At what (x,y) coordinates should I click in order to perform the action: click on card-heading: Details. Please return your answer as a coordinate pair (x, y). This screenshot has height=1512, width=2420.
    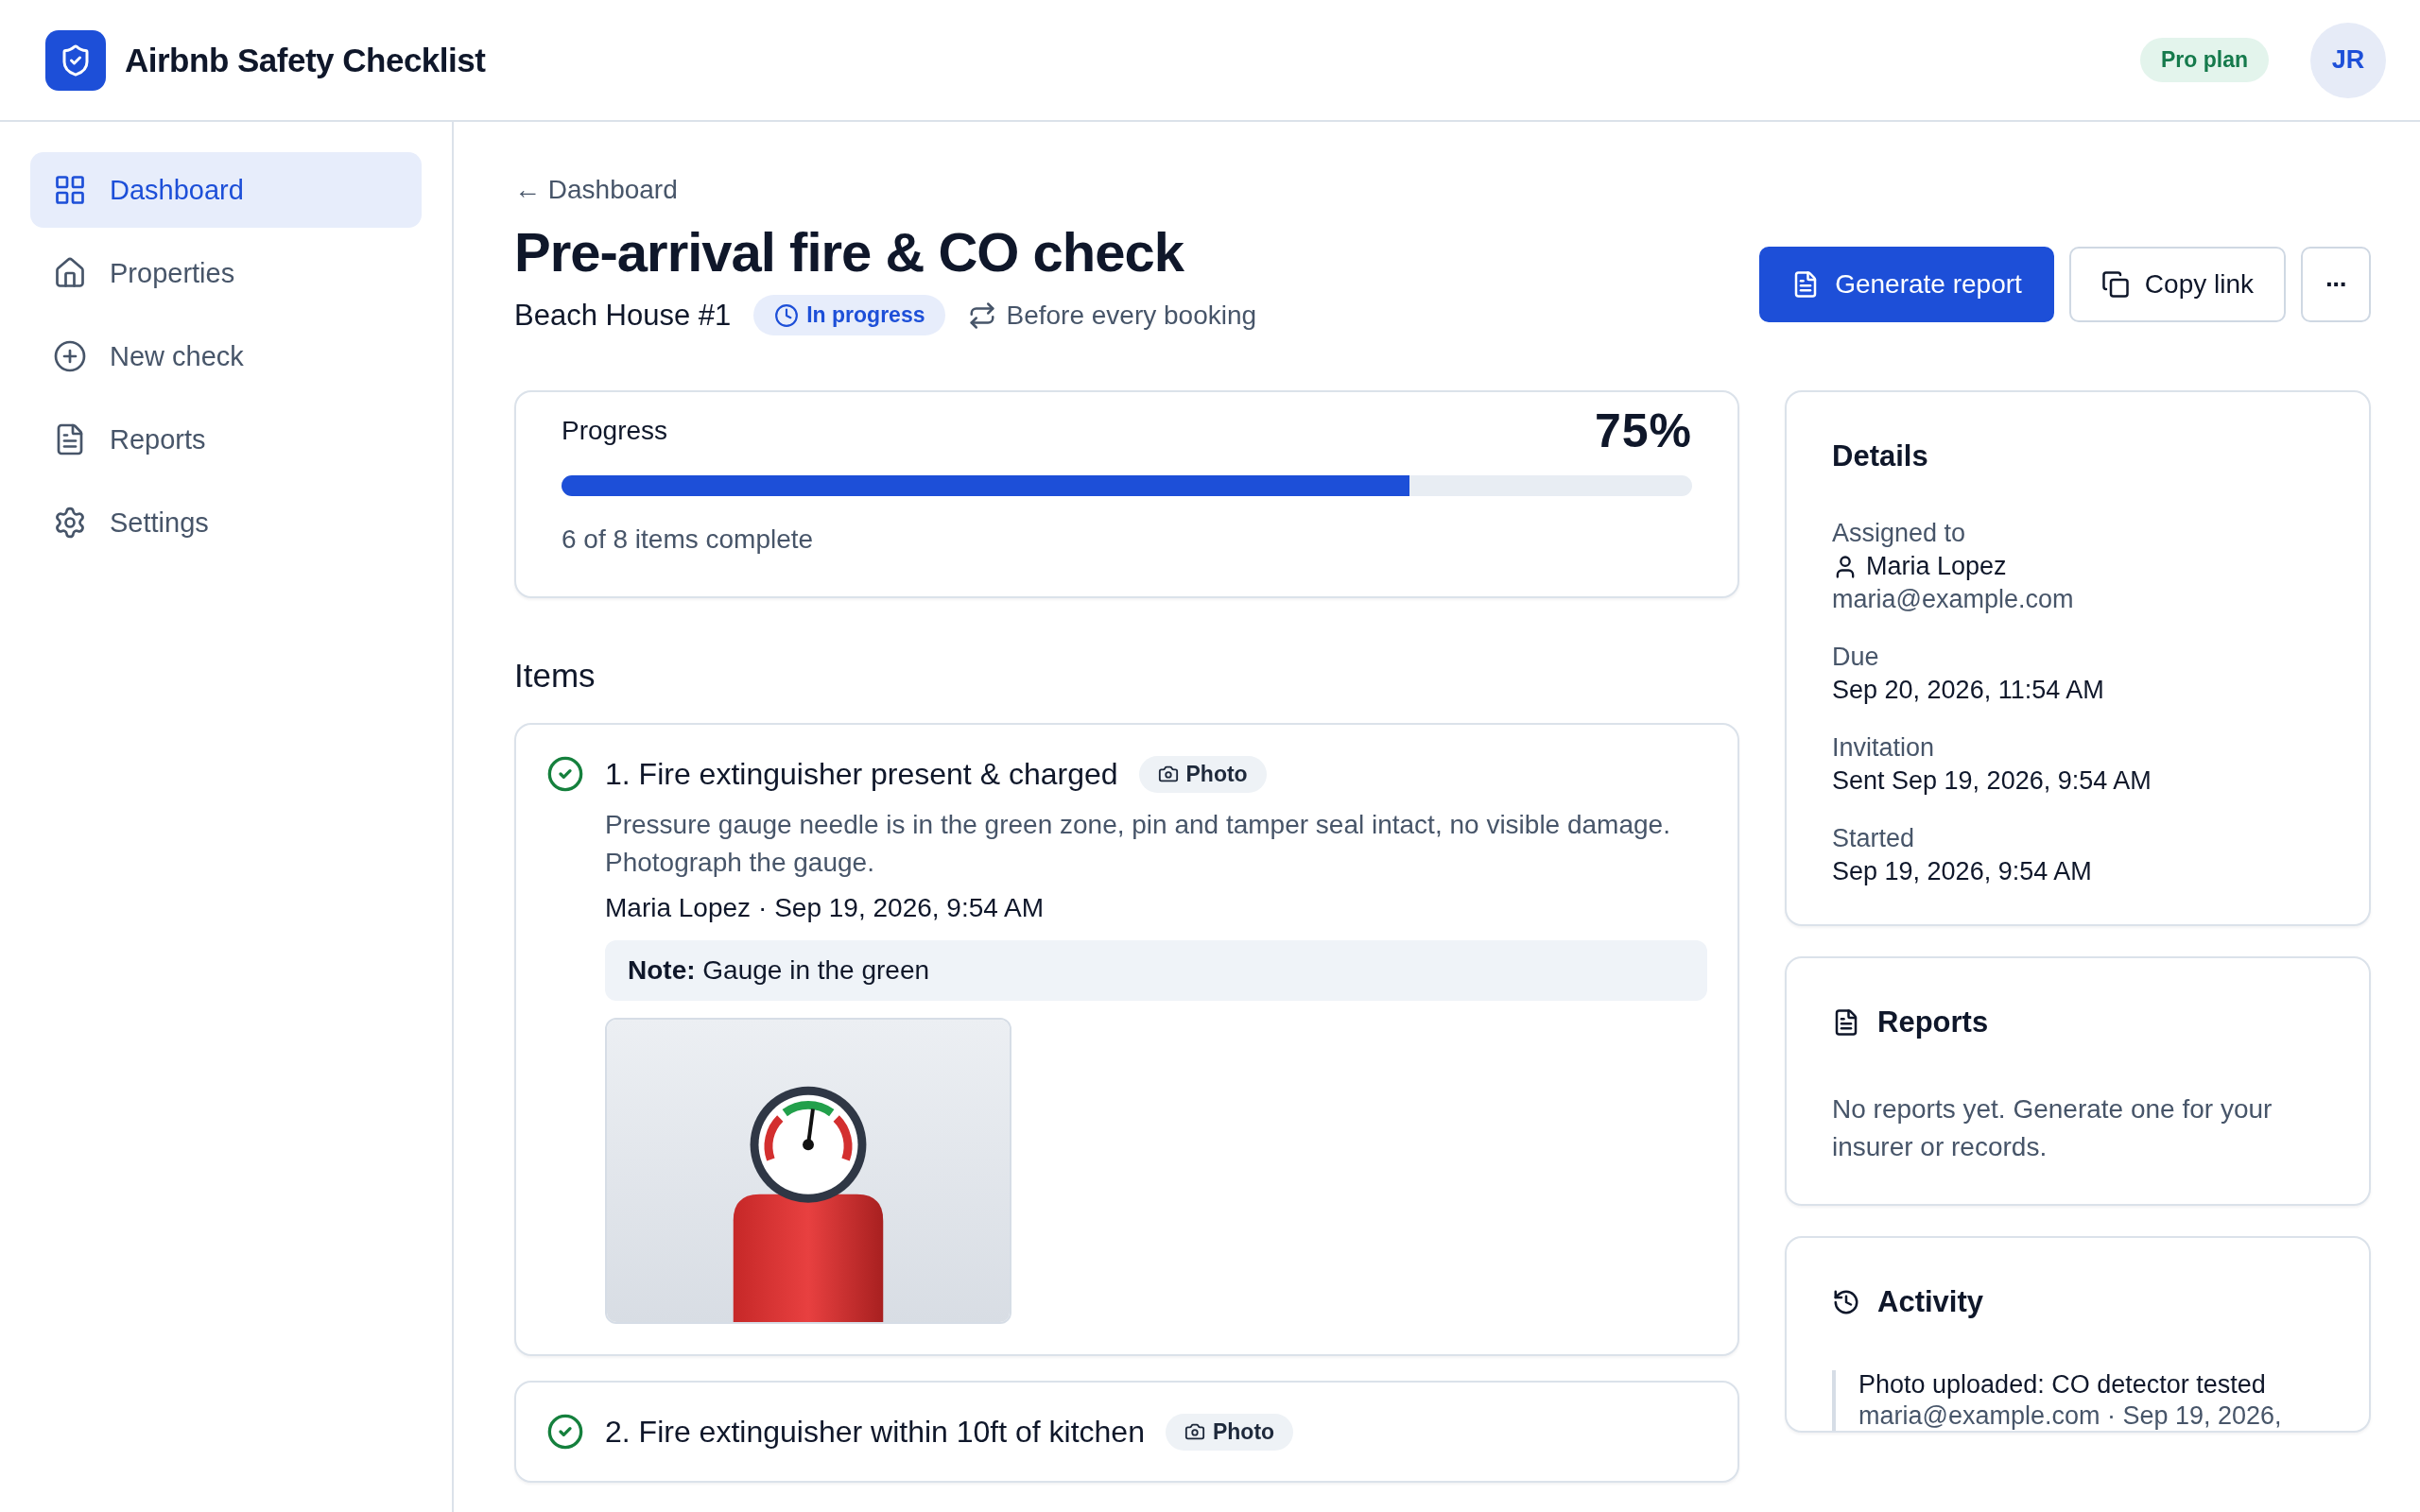
    Looking at the image, I should click on (1880, 456).